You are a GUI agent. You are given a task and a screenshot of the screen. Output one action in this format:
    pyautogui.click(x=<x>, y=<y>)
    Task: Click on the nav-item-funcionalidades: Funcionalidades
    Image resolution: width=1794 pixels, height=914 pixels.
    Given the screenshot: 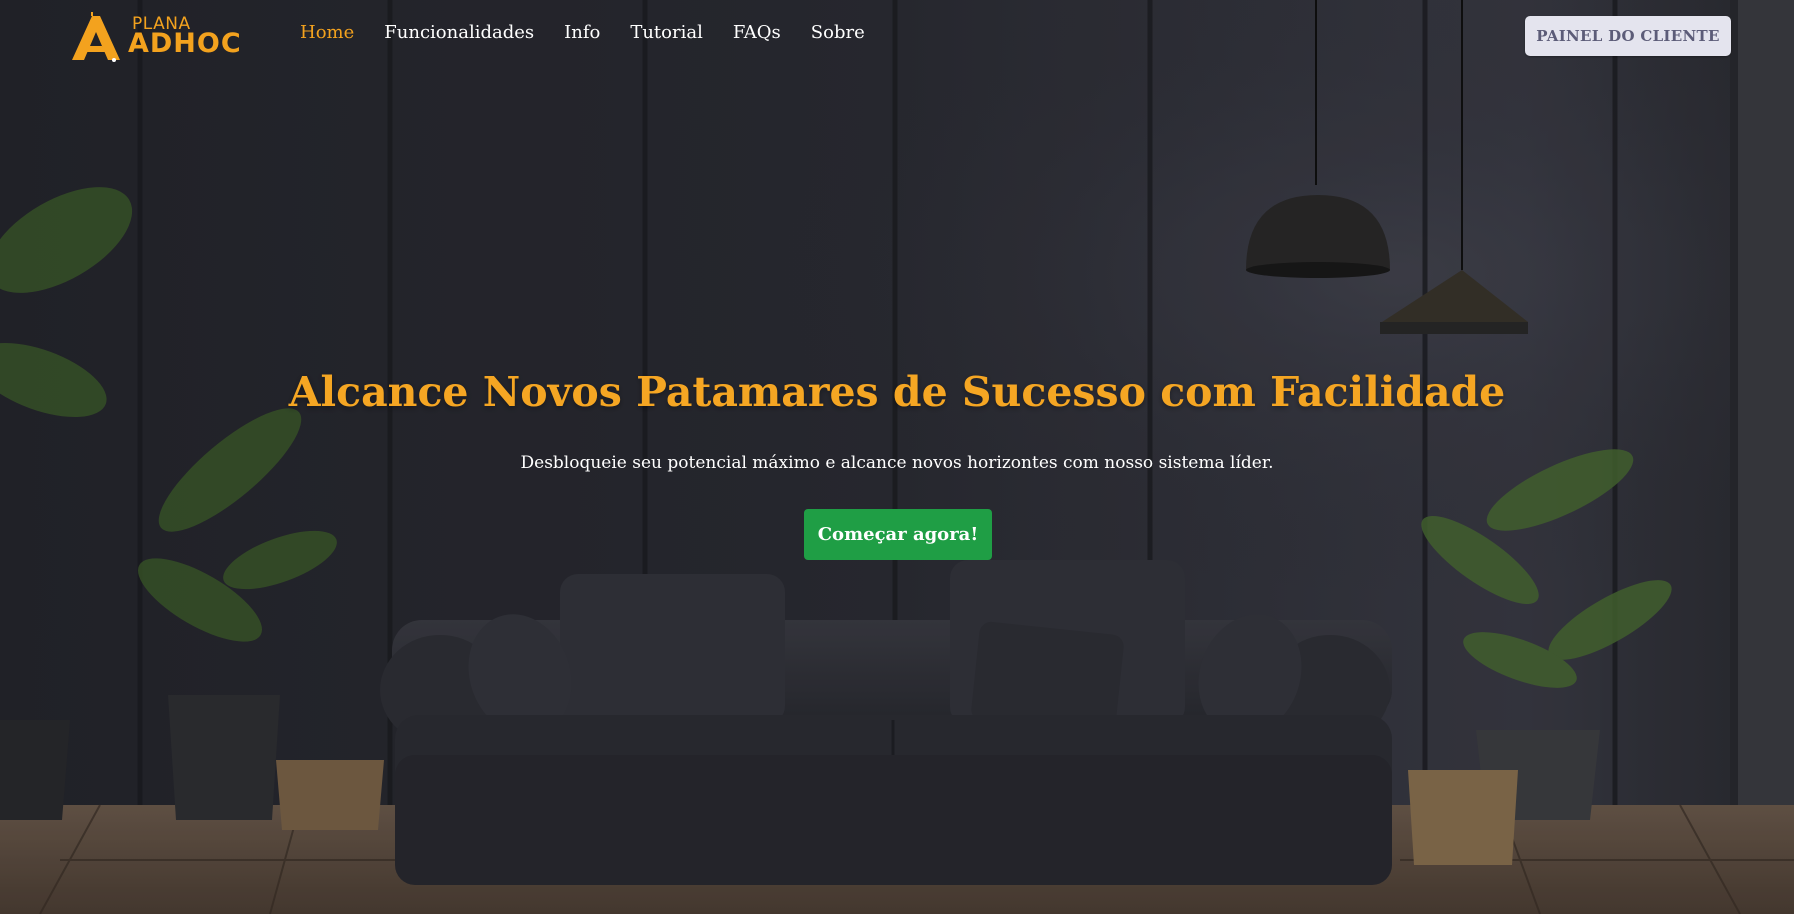 What is the action you would take?
    pyautogui.click(x=459, y=33)
    